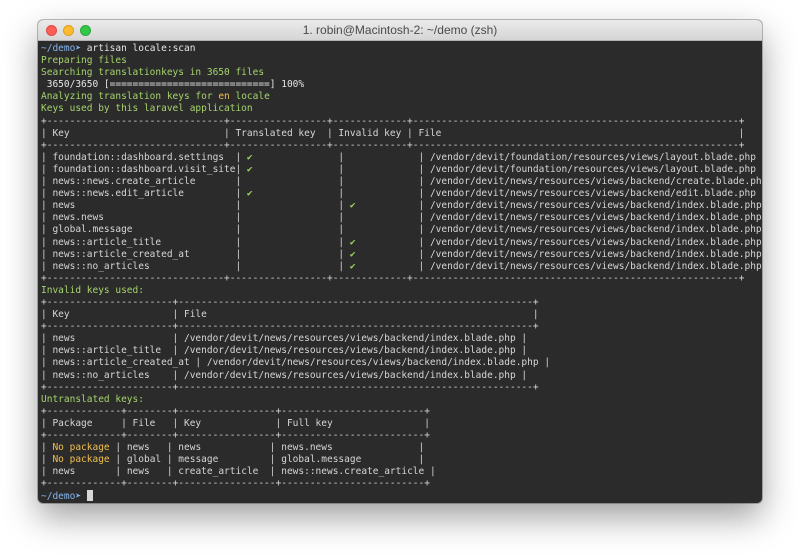 The width and height of the screenshot is (800, 558). What do you see at coordinates (81, 472) in the screenshot?
I see `package-cell: news` at bounding box center [81, 472].